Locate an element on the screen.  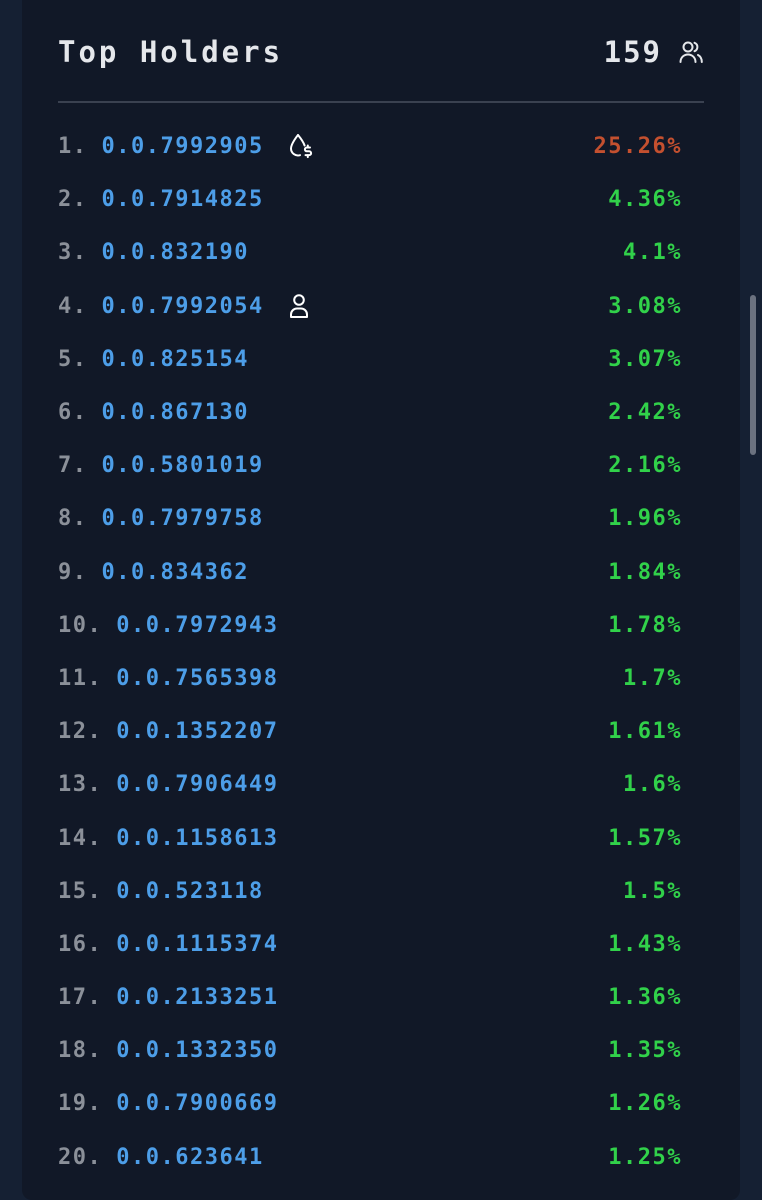
header-divider is located at coordinates (381, 102).